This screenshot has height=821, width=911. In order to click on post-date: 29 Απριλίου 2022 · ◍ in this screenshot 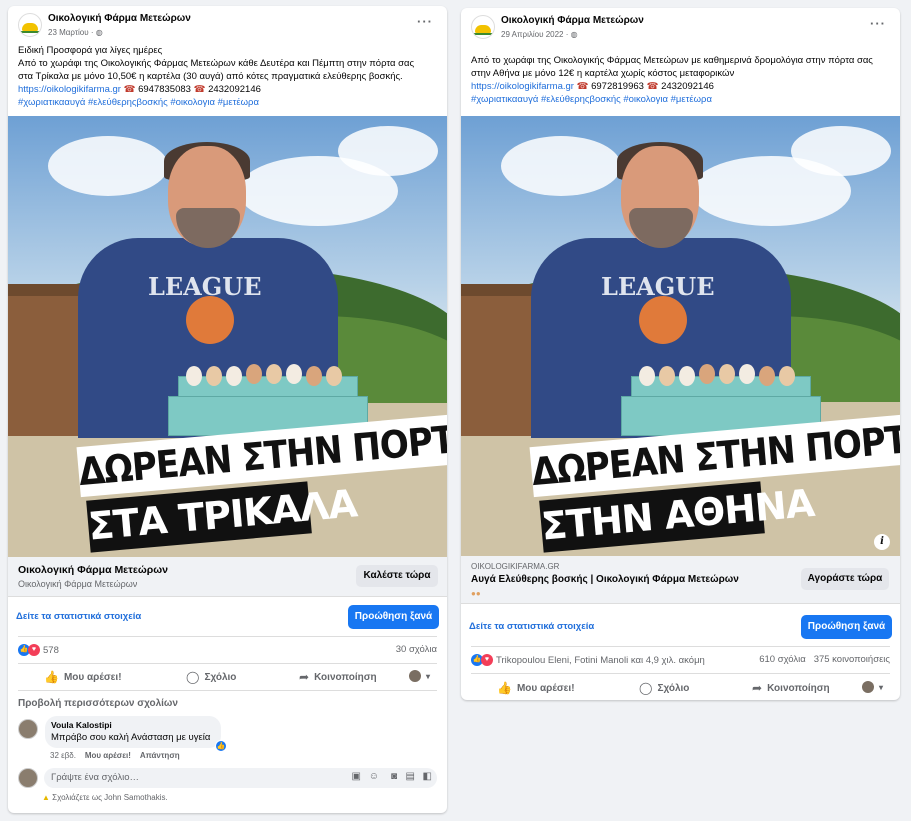, I will do `click(539, 34)`.